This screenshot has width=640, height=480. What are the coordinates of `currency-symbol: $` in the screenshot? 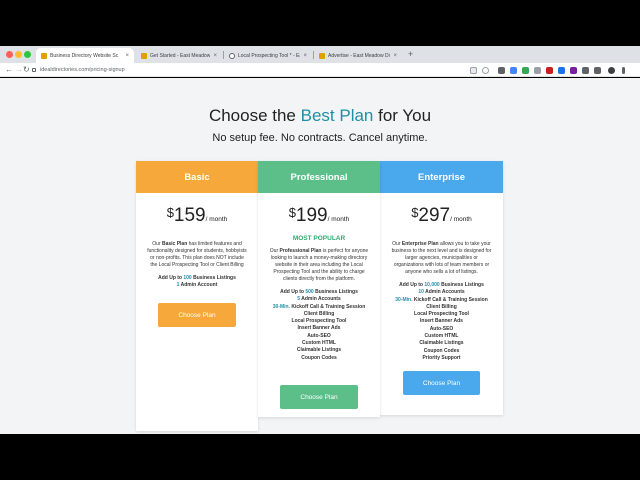 It's located at (292, 212).